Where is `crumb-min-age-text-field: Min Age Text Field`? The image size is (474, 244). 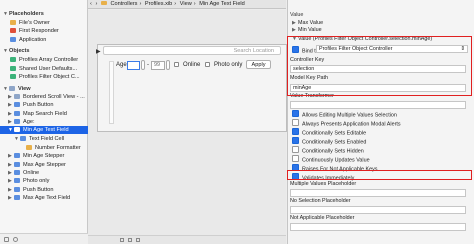
crumb-min-age-text-field: Min Age Text Field is located at coordinates (222, 4).